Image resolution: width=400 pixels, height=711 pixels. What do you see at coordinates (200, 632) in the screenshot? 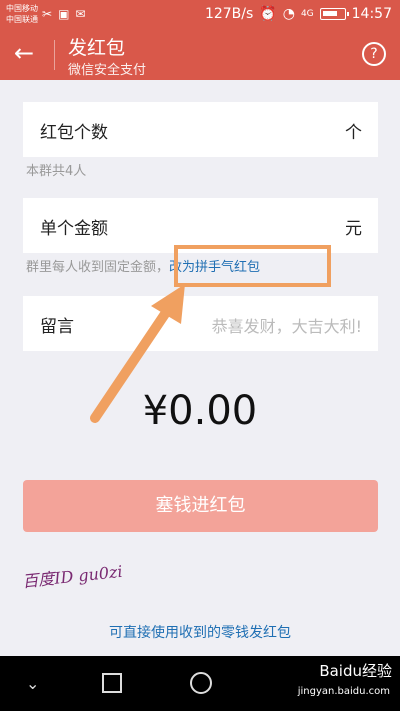
I see `use-change-link: 可直接使用收到的零钱发红包` at bounding box center [200, 632].